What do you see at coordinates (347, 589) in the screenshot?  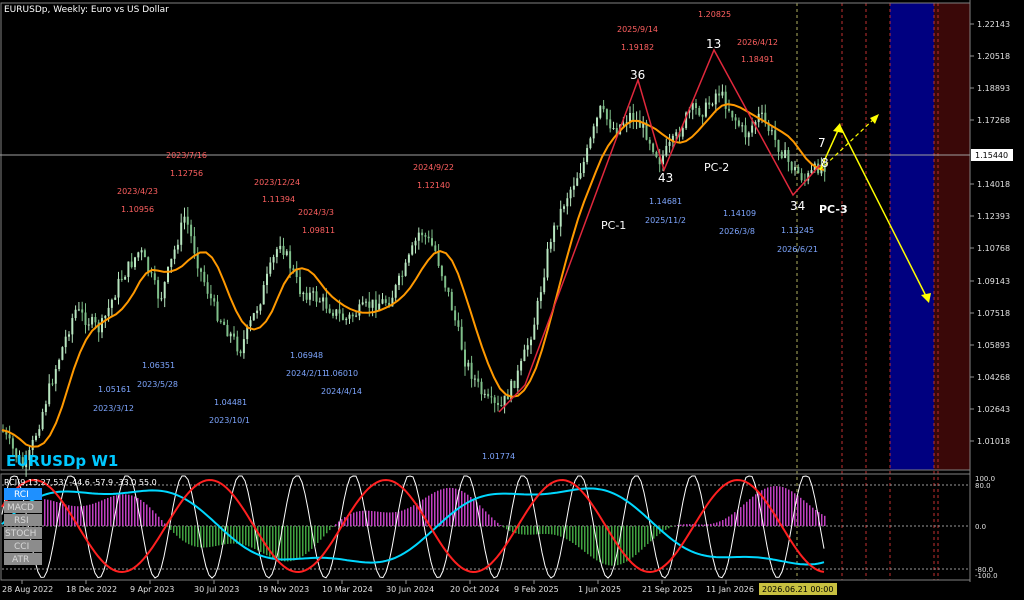 I see `time-label: 10 Mar 2024` at bounding box center [347, 589].